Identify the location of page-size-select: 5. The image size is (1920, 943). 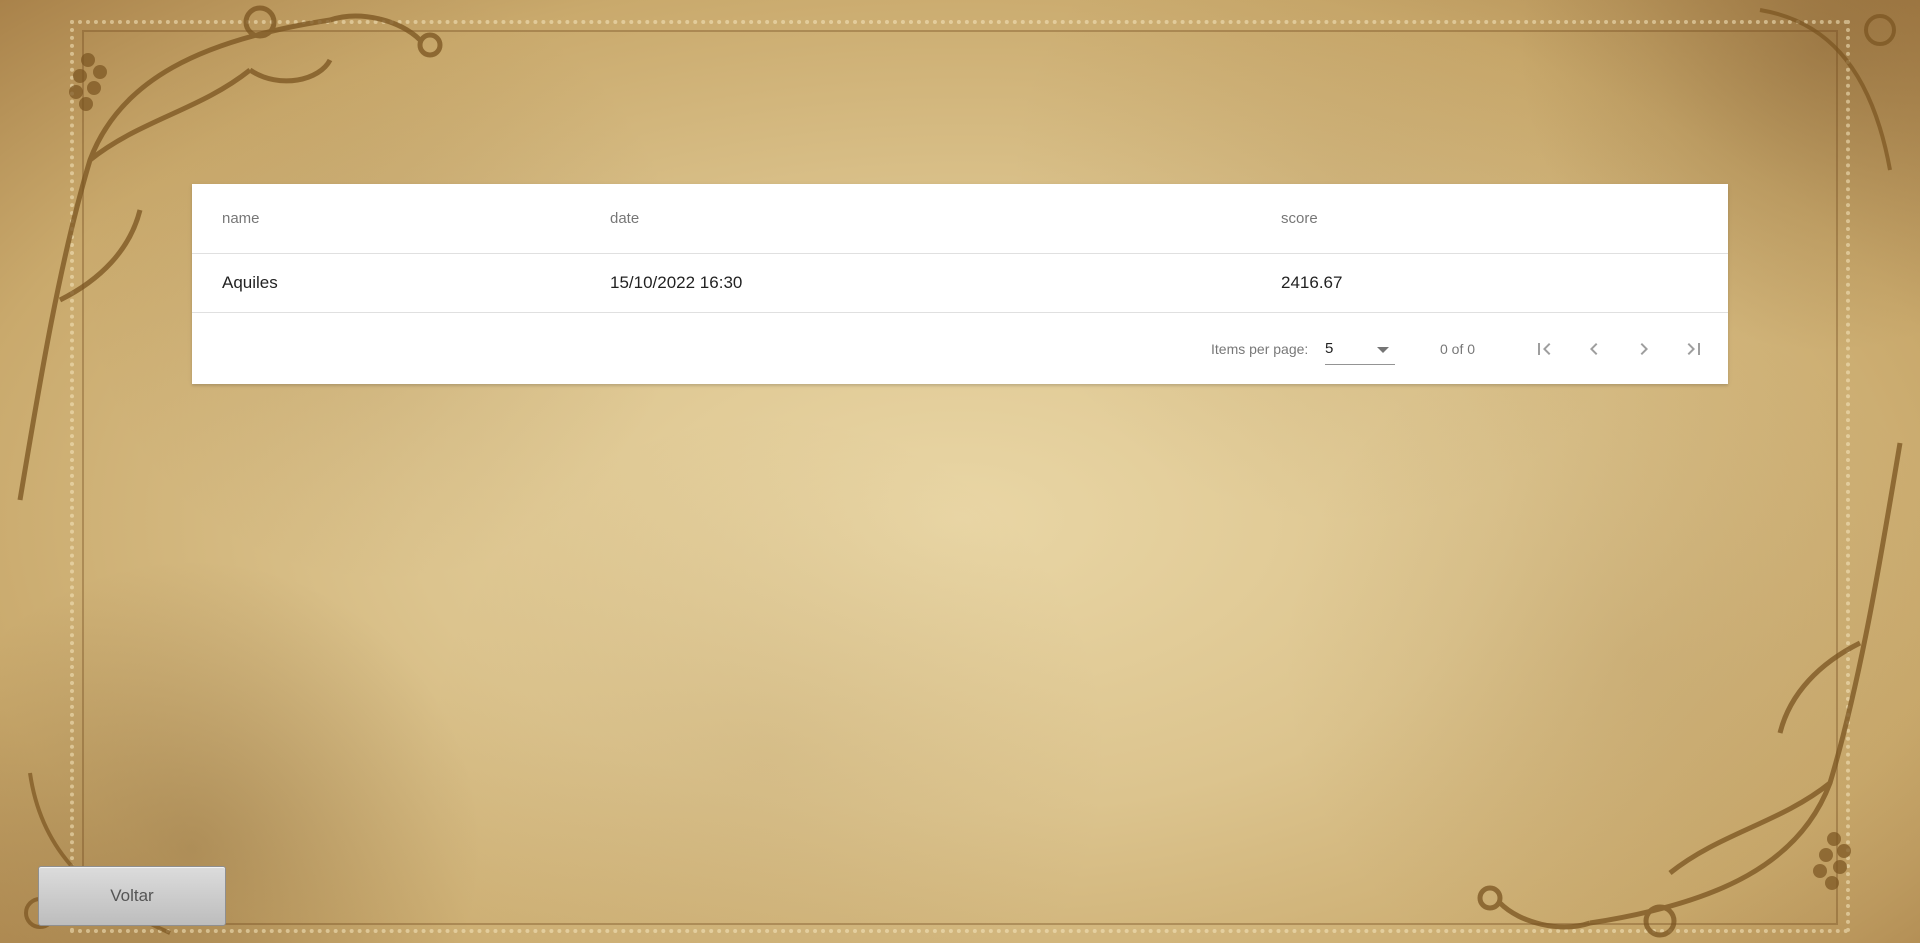
(1360, 349).